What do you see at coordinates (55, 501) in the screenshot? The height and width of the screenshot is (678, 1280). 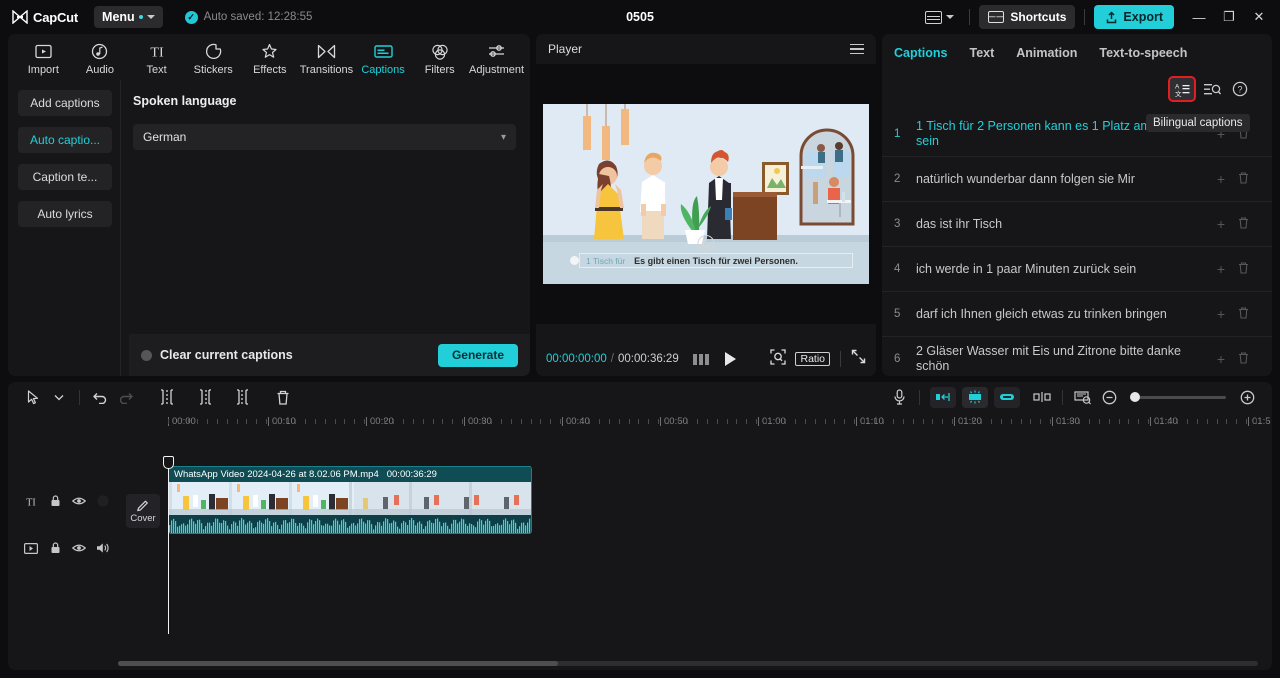 I see `text-track-lock-icon` at bounding box center [55, 501].